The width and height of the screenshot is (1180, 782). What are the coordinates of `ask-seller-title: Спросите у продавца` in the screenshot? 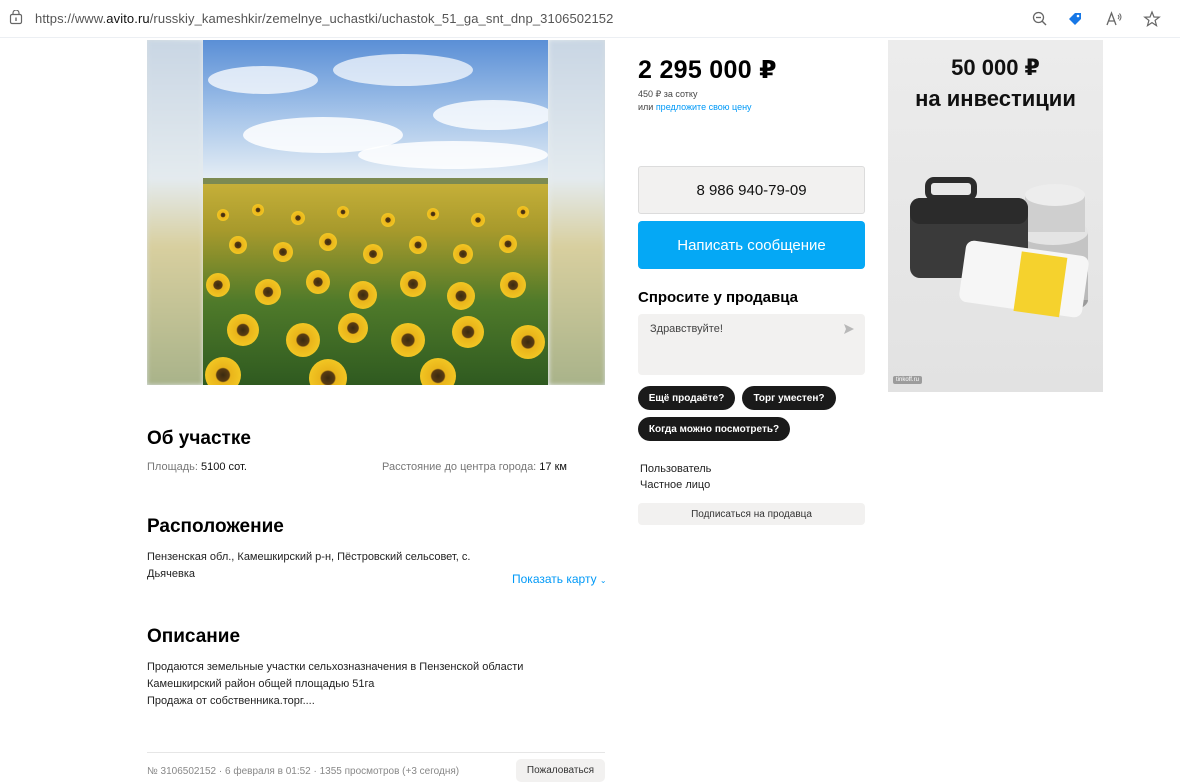 It's located at (718, 297).